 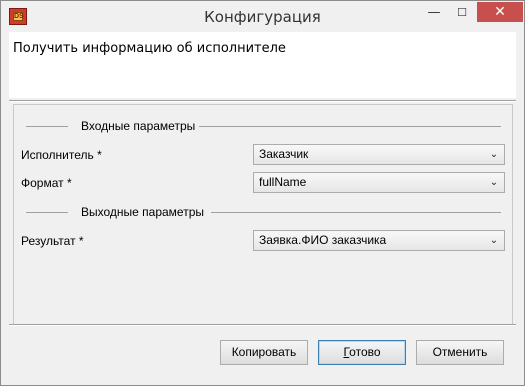 I want to click on result-select-value: Заявка.ФИО заказчика, so click(x=323, y=240).